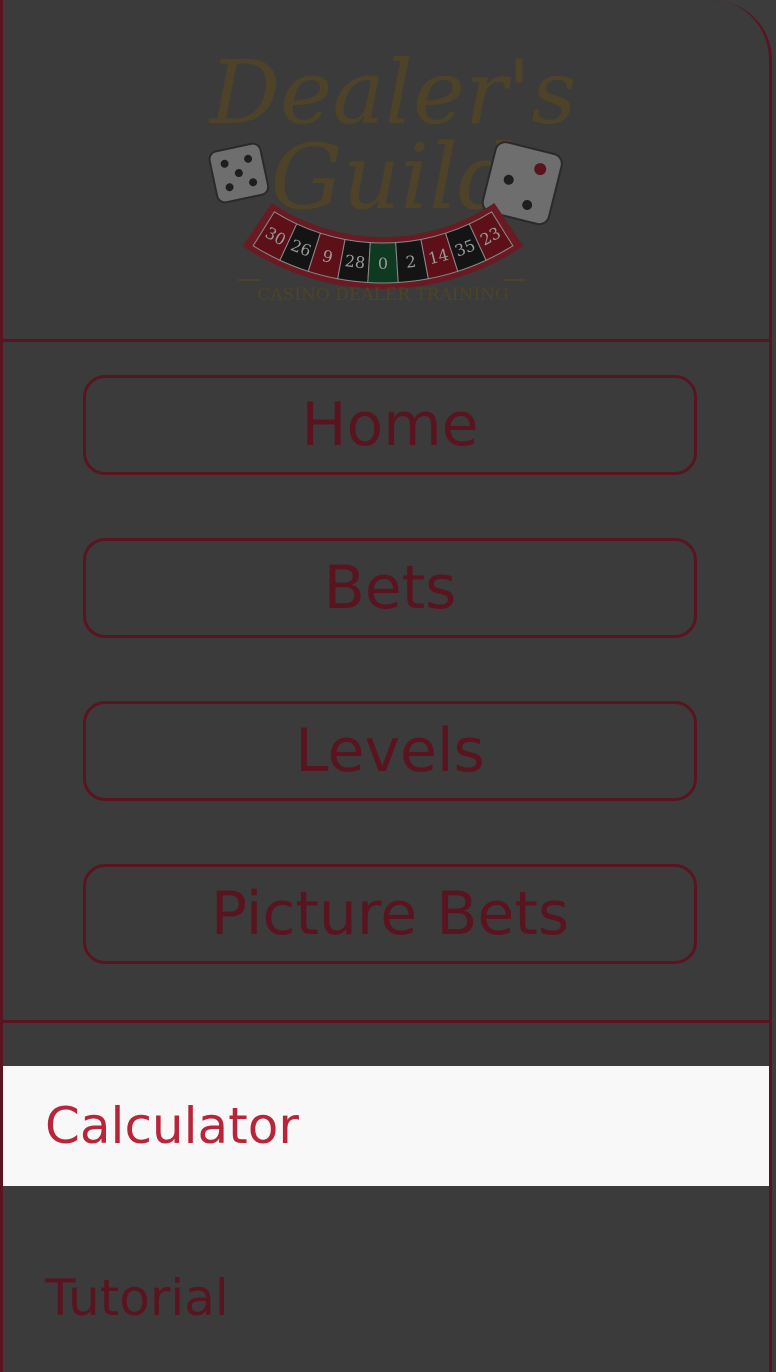 This screenshot has width=776, height=1372. I want to click on bets-button: Bets, so click(390, 588).